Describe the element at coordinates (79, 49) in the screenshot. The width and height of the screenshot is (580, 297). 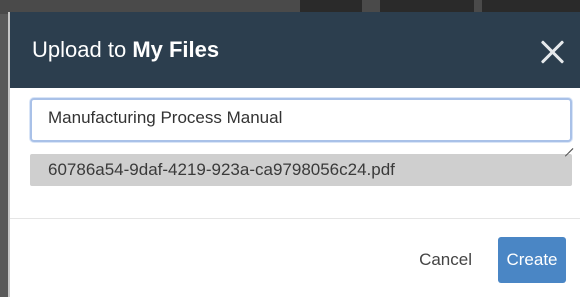
I see `dialog-title-prefix: Upload to` at that location.